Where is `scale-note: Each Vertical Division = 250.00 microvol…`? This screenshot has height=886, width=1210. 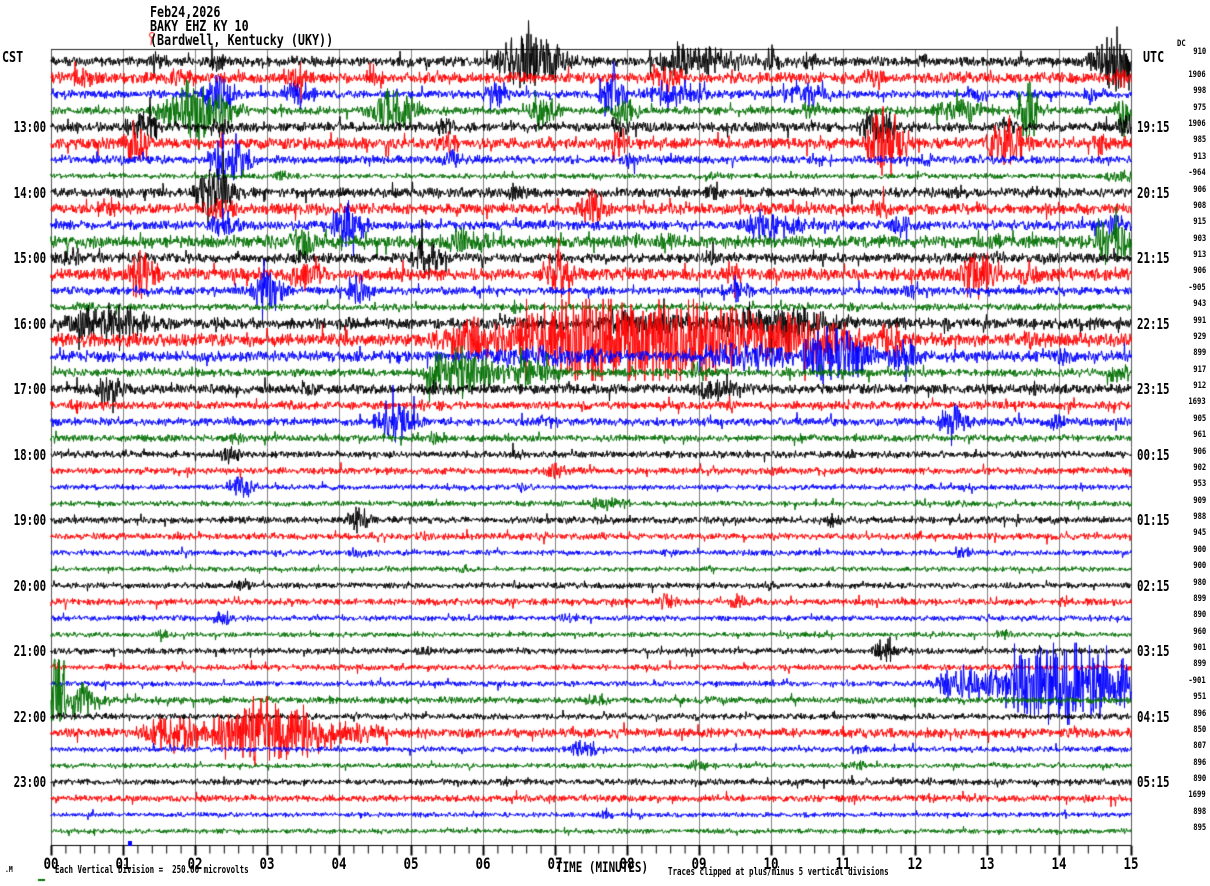
scale-note: Each Vertical Division = 250.00 microvol… is located at coordinates (152, 869).